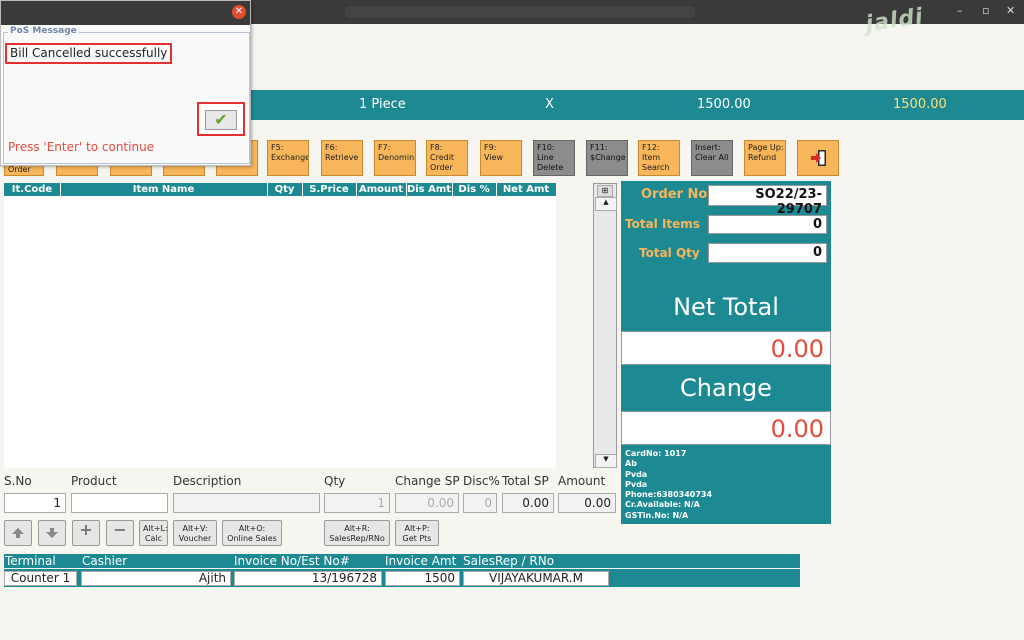  What do you see at coordinates (442, 157) in the screenshot?
I see `fkey-label: F8: Credit Order` at bounding box center [442, 157].